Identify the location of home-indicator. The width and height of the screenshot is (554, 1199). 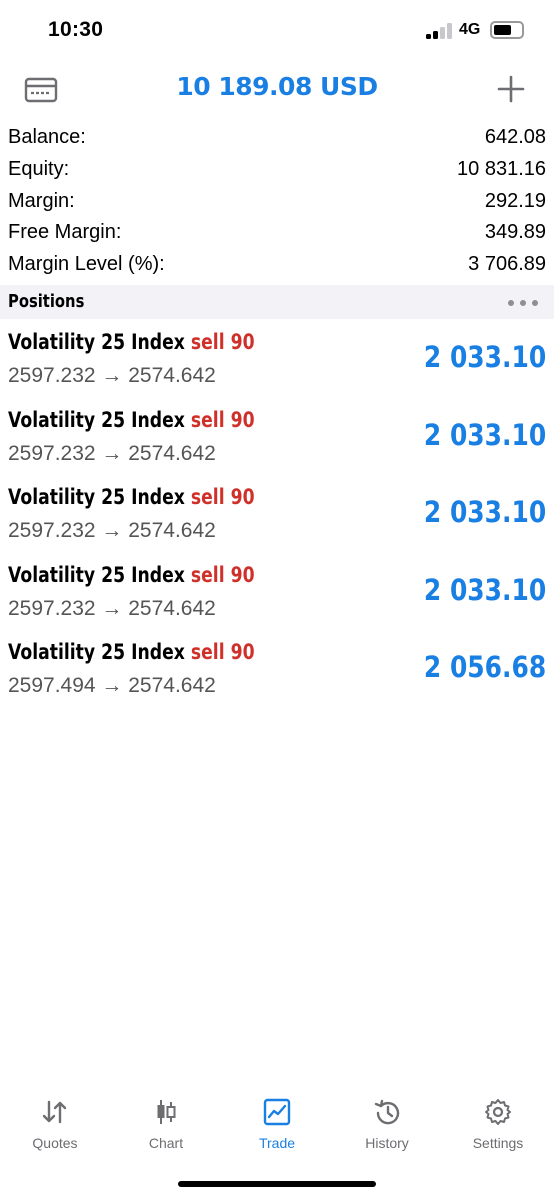
(277, 1184).